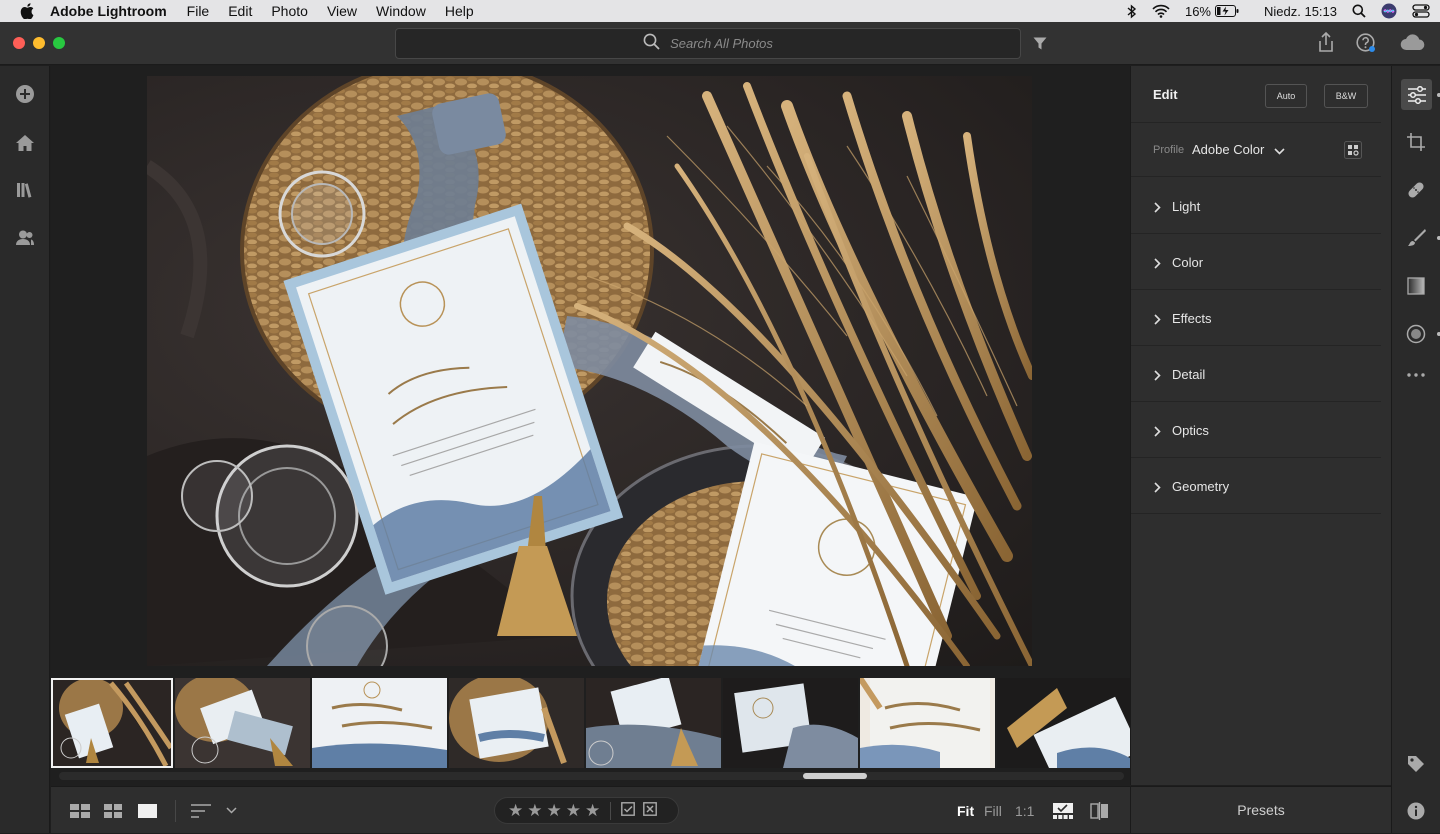 The width and height of the screenshot is (1440, 834). What do you see at coordinates (25, 449) in the screenshot?
I see `left-navigation-bar` at bounding box center [25, 449].